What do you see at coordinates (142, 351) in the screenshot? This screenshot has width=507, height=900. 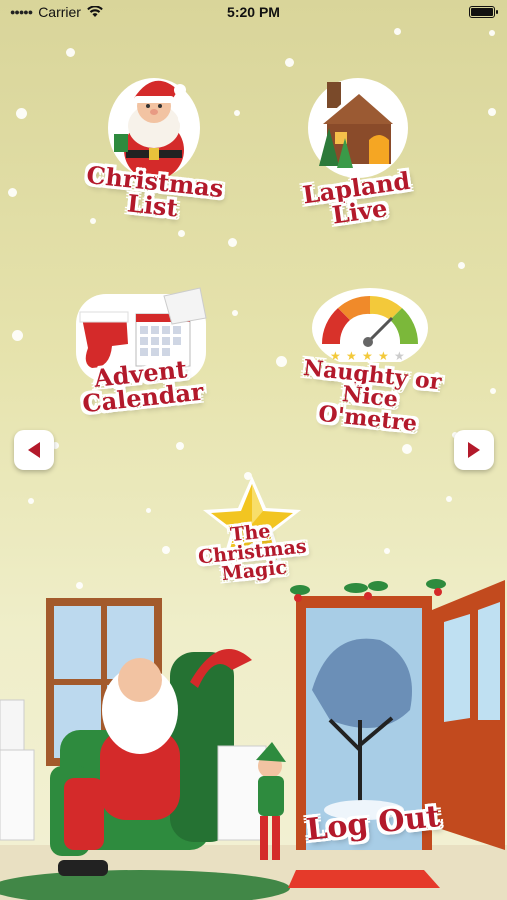 I see `advent-calendar-button: Advent Calendar` at bounding box center [142, 351].